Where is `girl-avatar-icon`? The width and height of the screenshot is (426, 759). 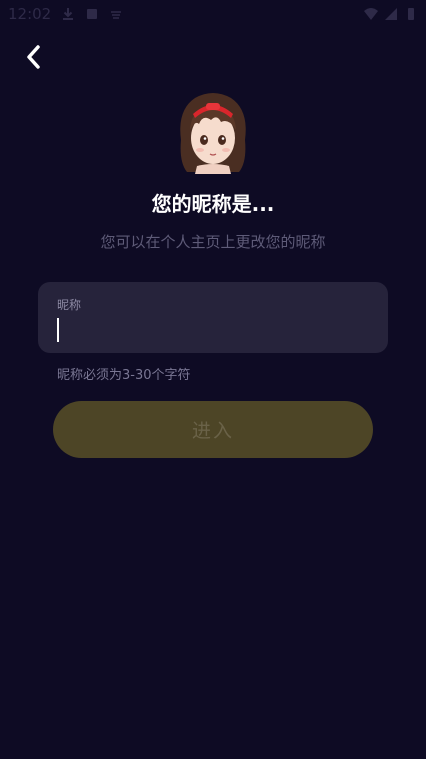 girl-avatar-icon is located at coordinates (213, 133).